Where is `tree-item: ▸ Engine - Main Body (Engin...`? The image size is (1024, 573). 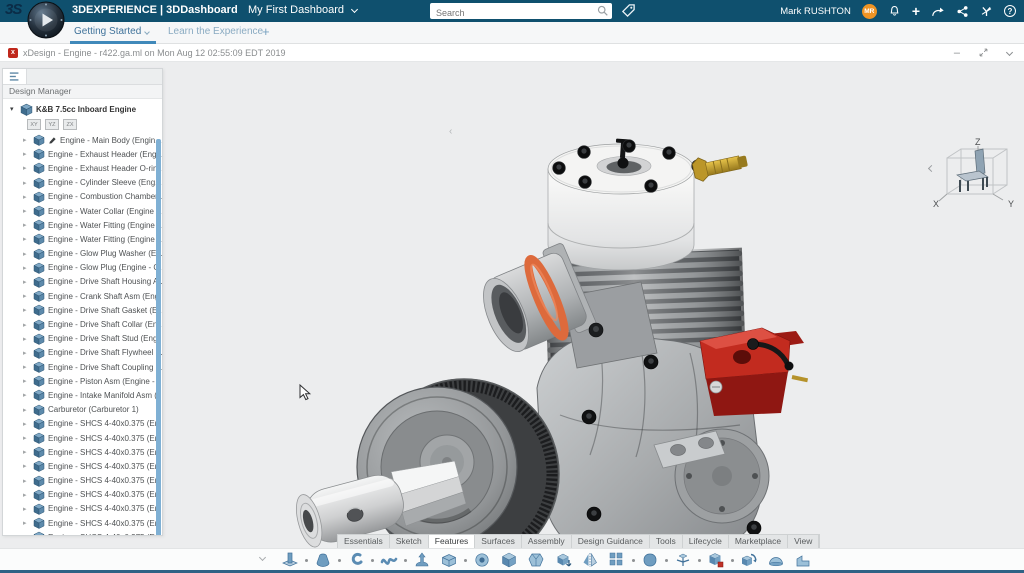 tree-item: ▸ Engine - Main Body (Engin... is located at coordinates (82, 140).